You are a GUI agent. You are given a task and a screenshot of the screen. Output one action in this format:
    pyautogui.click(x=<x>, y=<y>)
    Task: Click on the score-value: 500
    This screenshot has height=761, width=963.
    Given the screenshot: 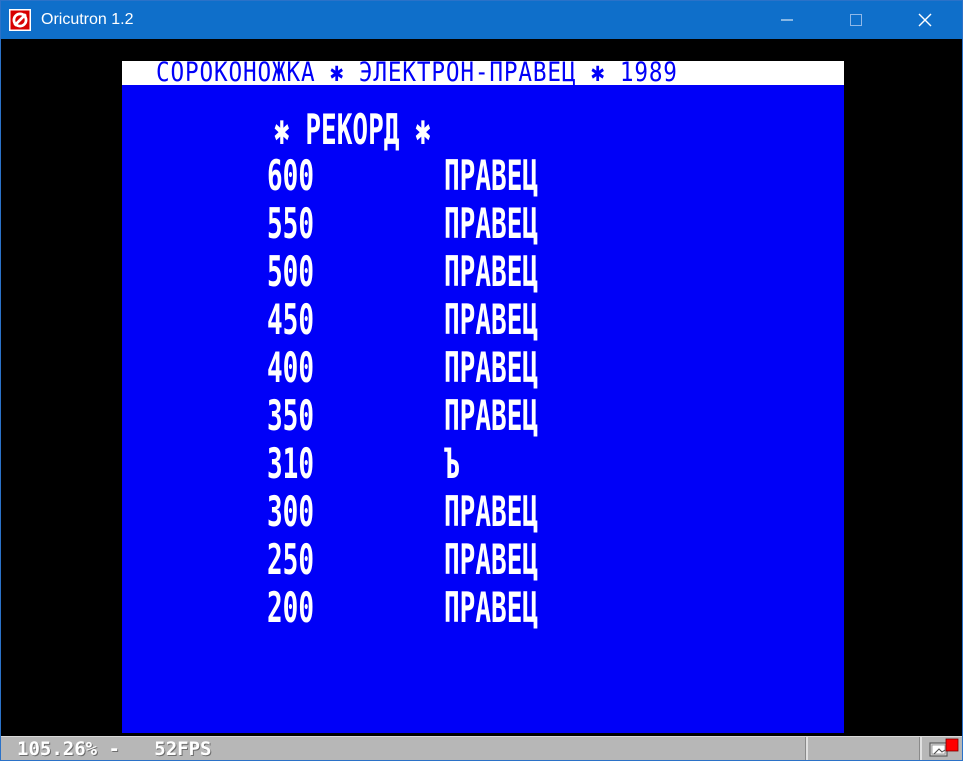 What is the action you would take?
    pyautogui.click(x=291, y=271)
    